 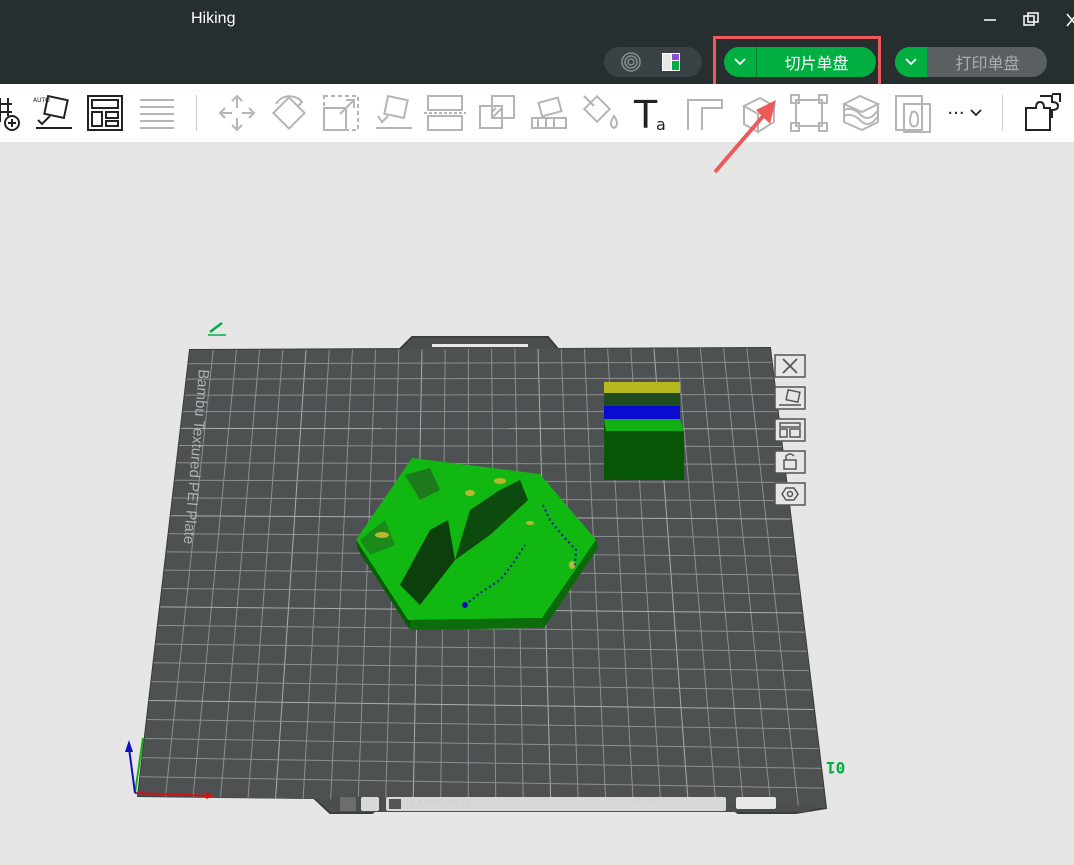 I want to click on variable-layer-icon, so click(x=861, y=113).